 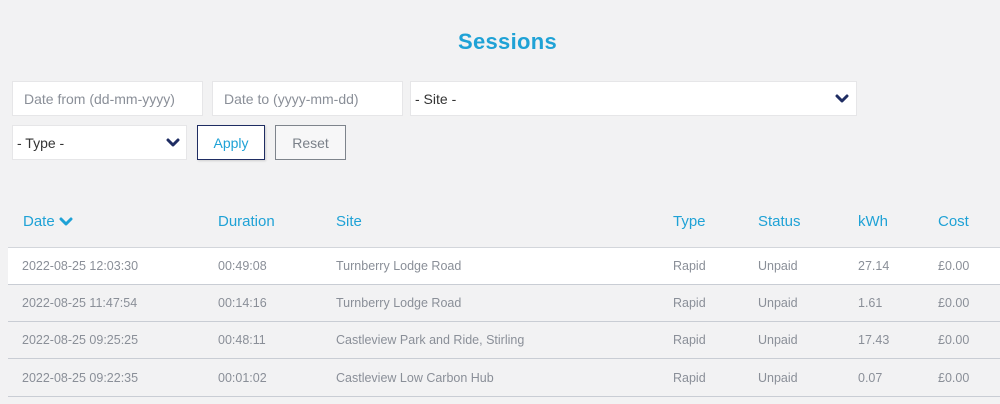 I want to click on column-header-cost-label: Cost, so click(x=953, y=221).